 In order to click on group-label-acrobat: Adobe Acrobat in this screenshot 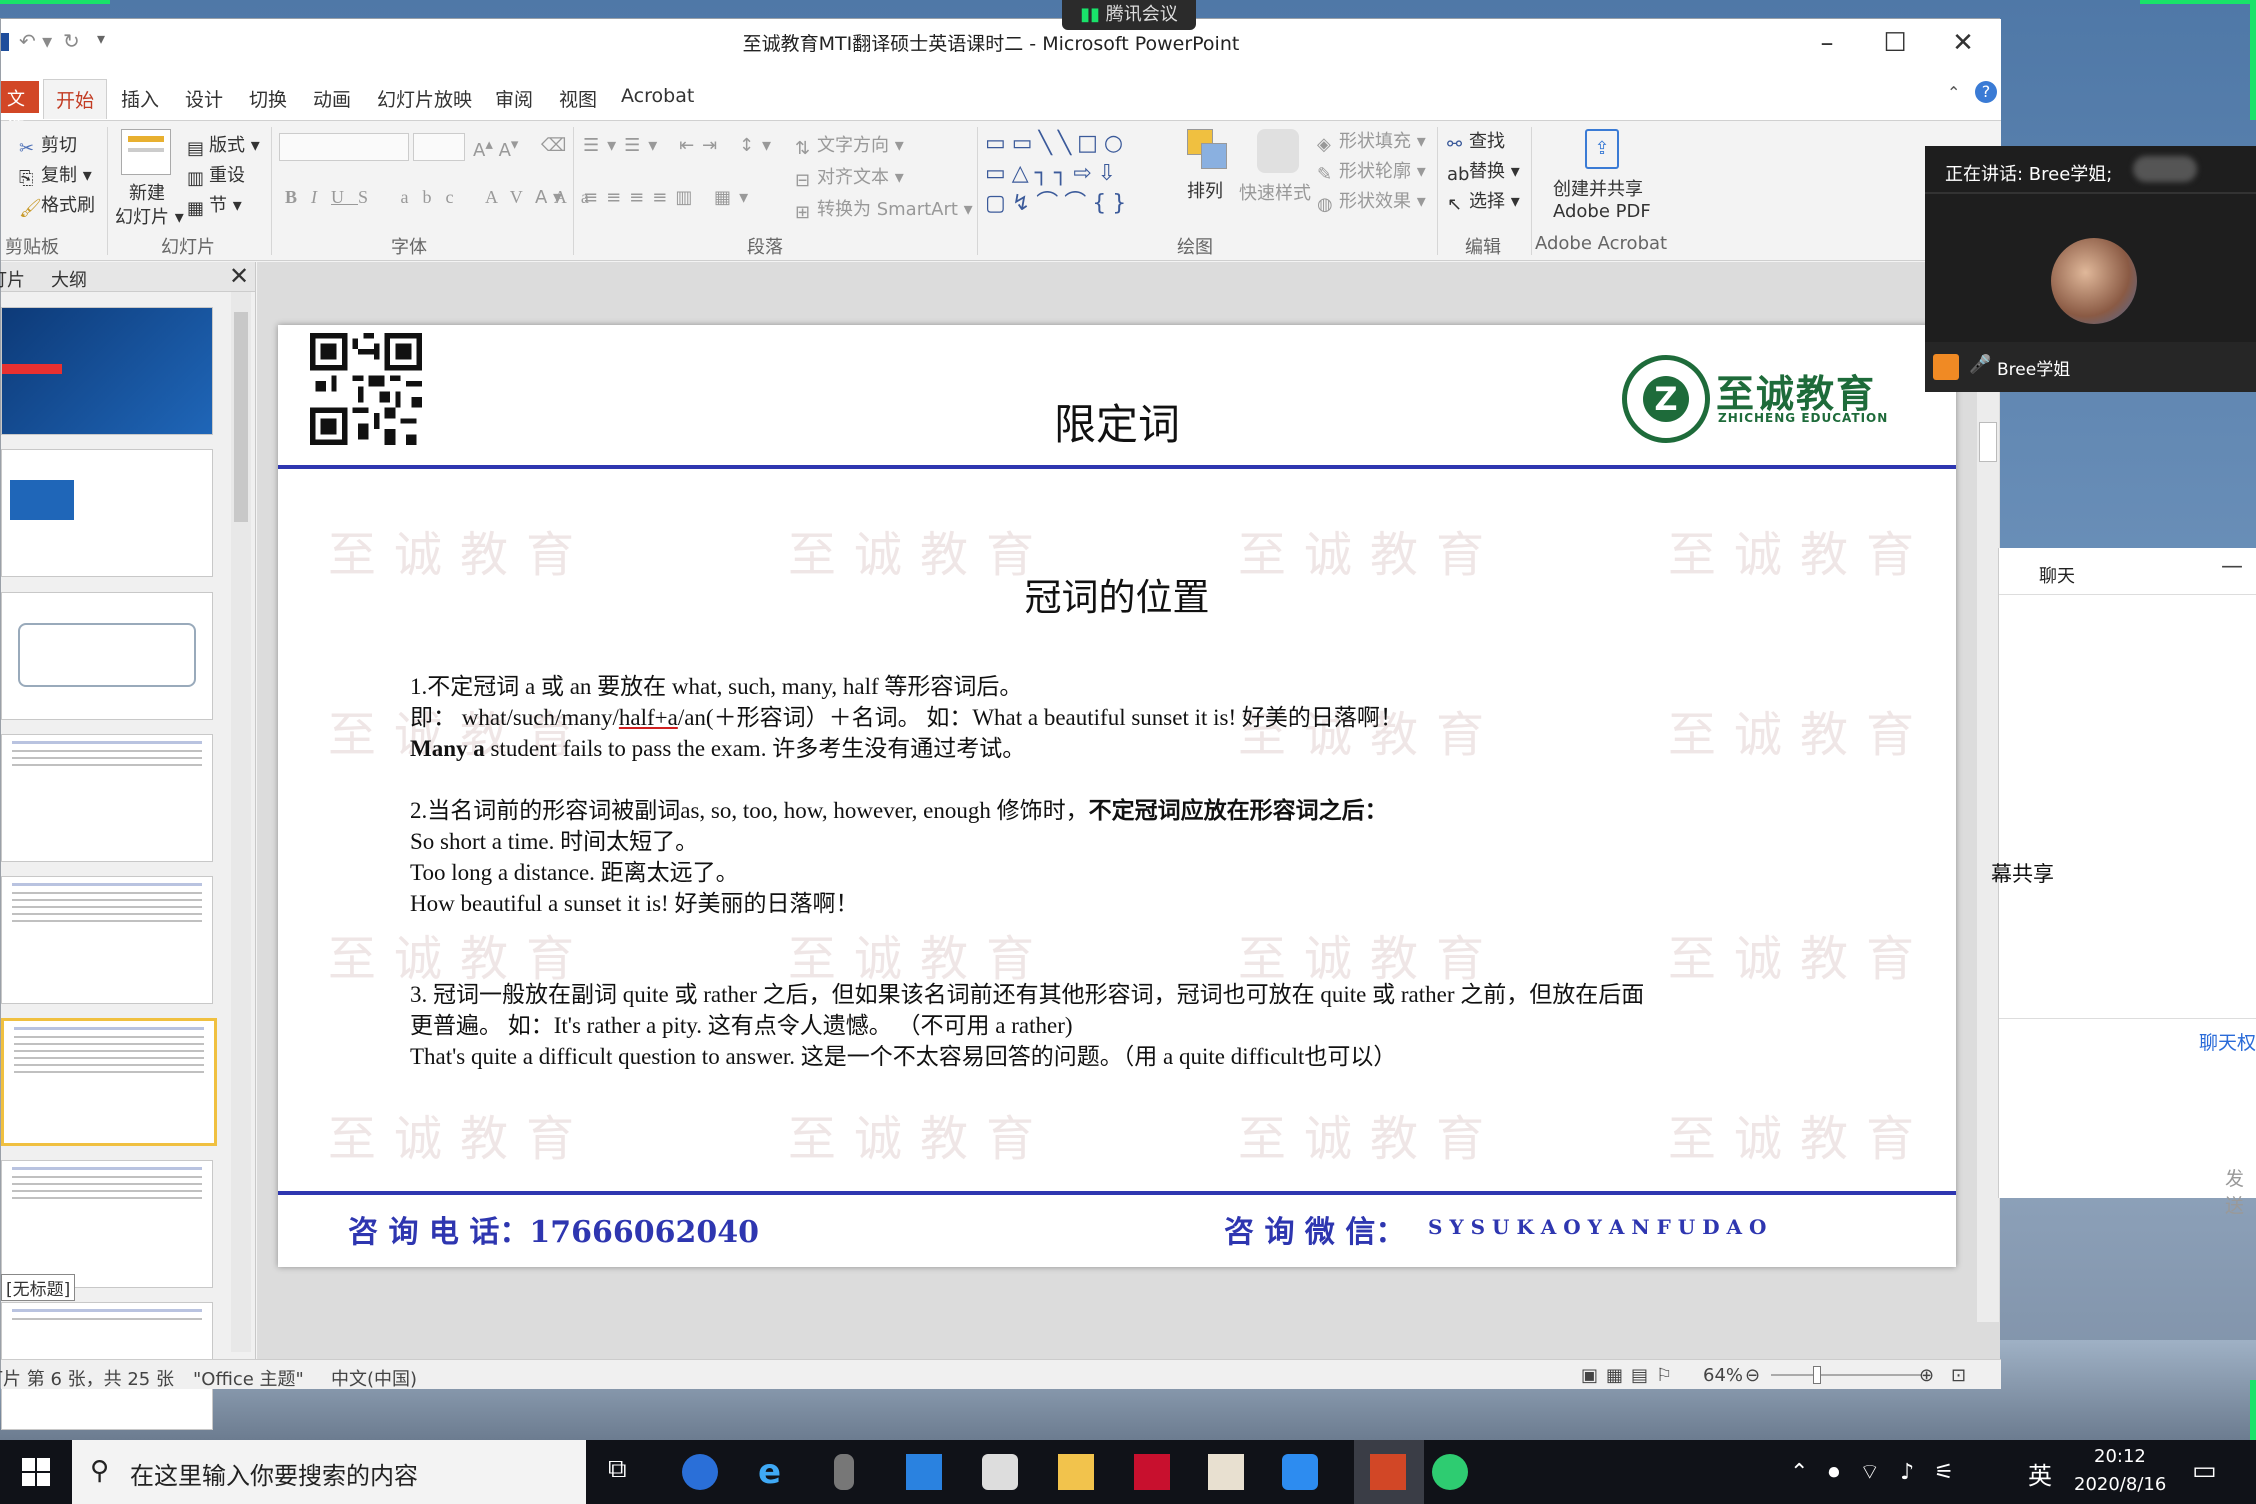, I will do `click(1601, 243)`.